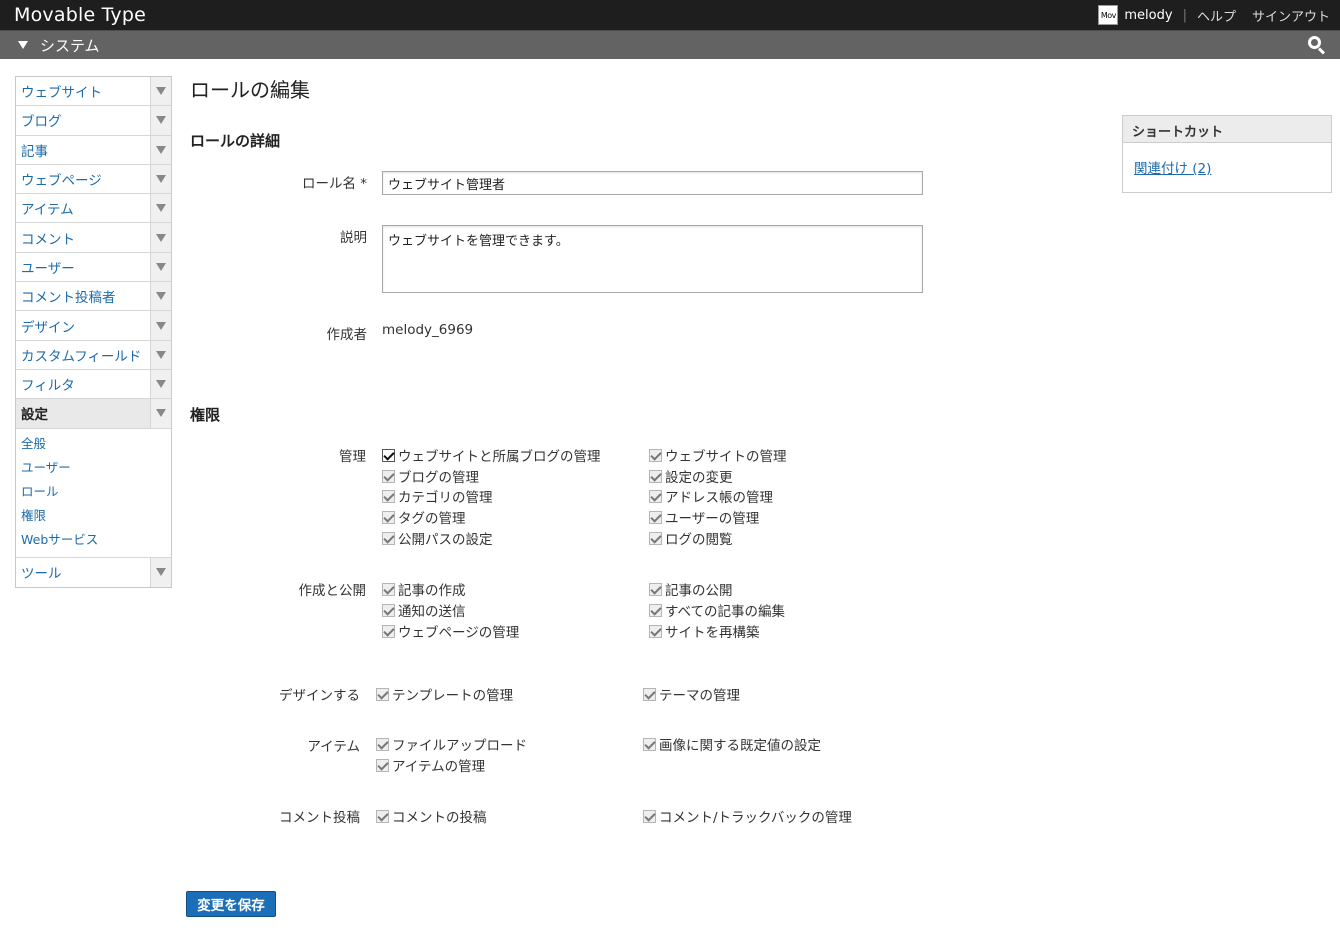 Image resolution: width=1340 pixels, height=934 pixels. What do you see at coordinates (48, 326) in the screenshot?
I see `sidebar-item-label: デザイン` at bounding box center [48, 326].